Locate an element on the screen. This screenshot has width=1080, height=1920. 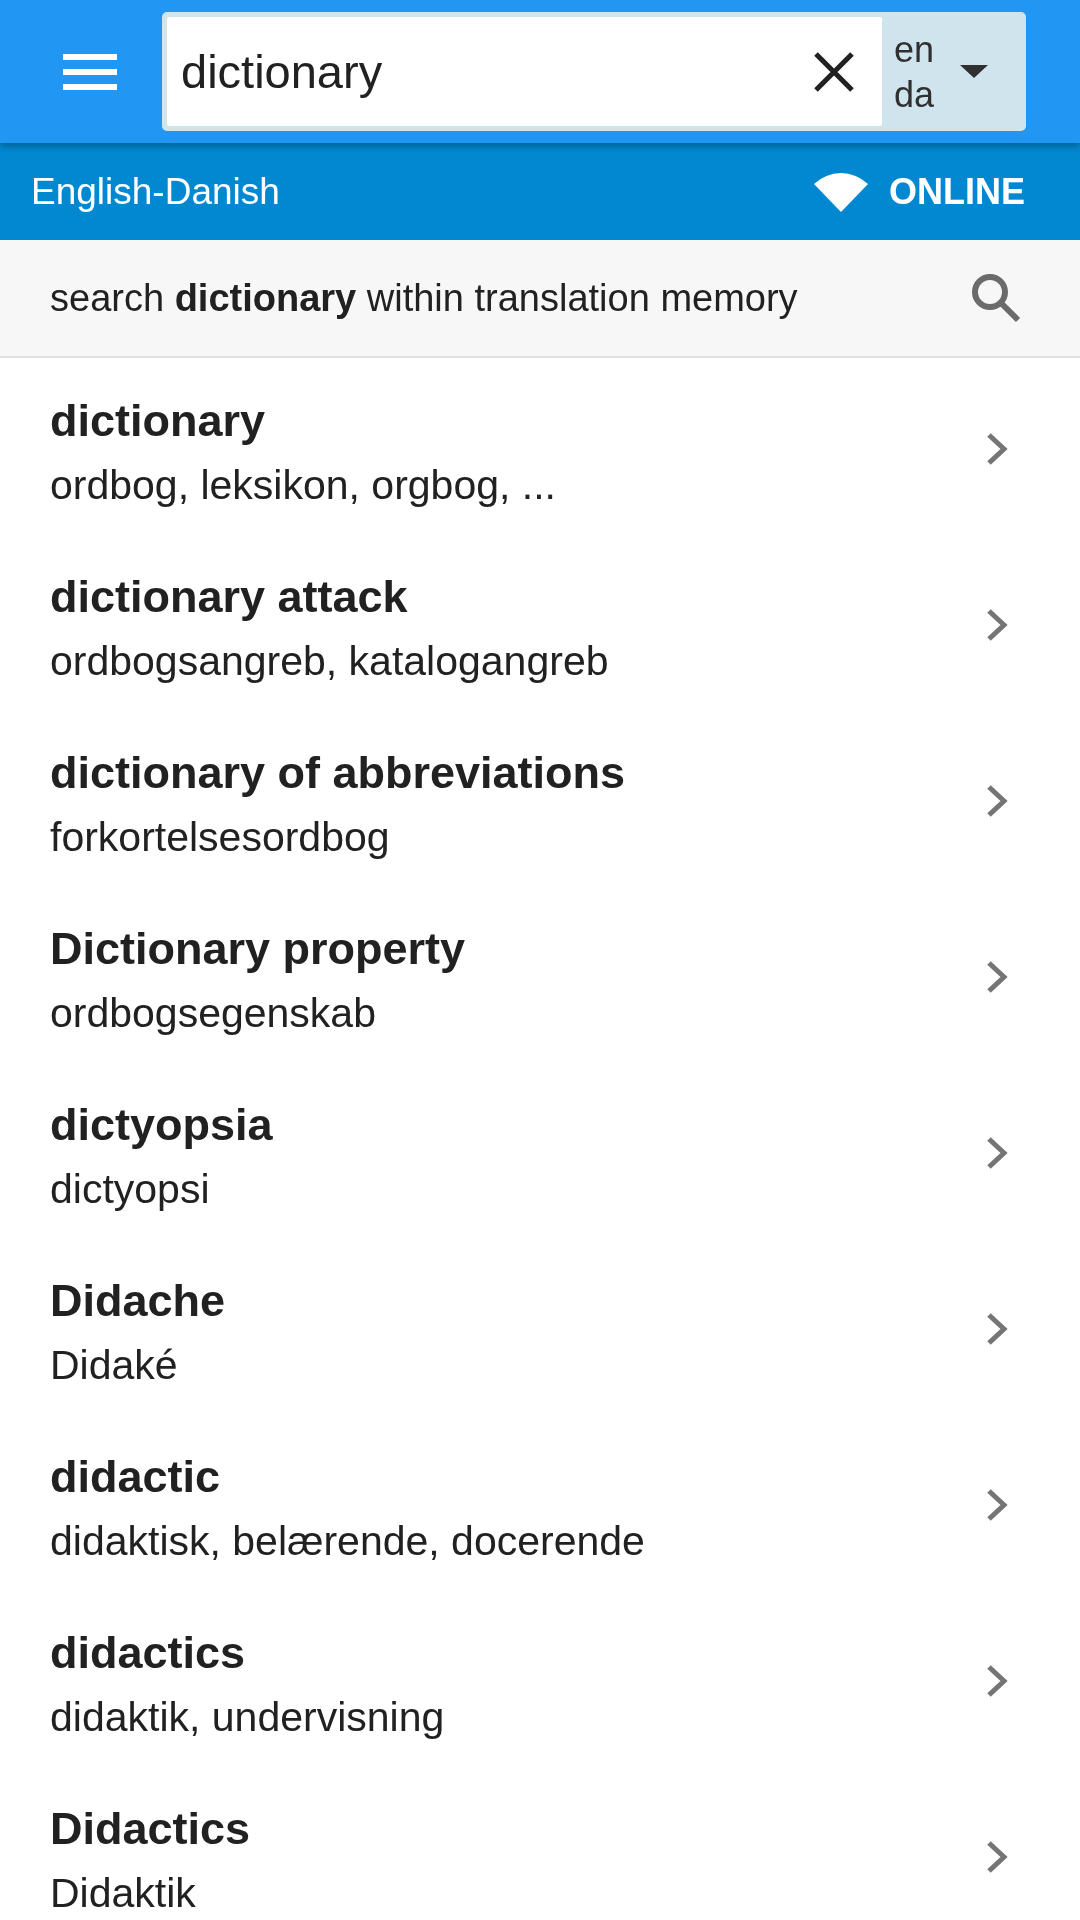
search-icon is located at coordinates (996, 298).